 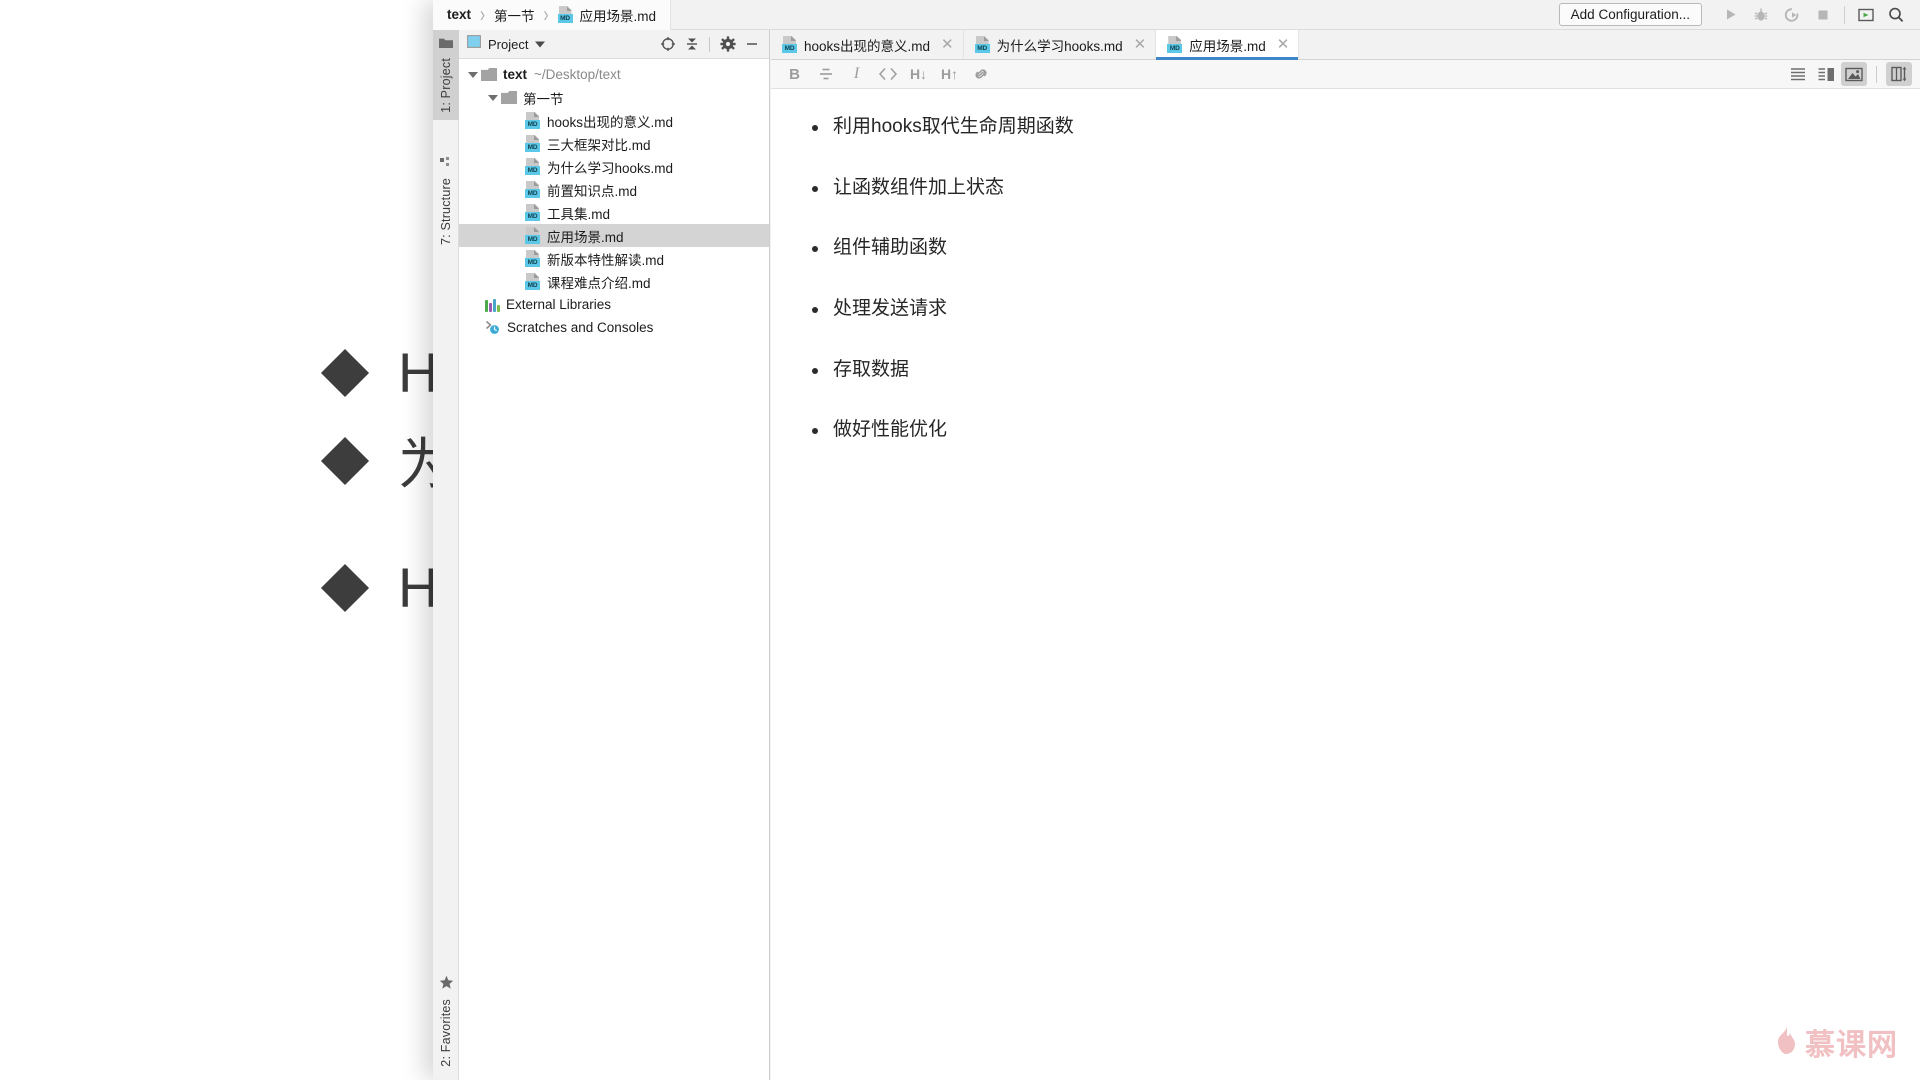 I want to click on collapse-all-button, so click(x=691, y=44).